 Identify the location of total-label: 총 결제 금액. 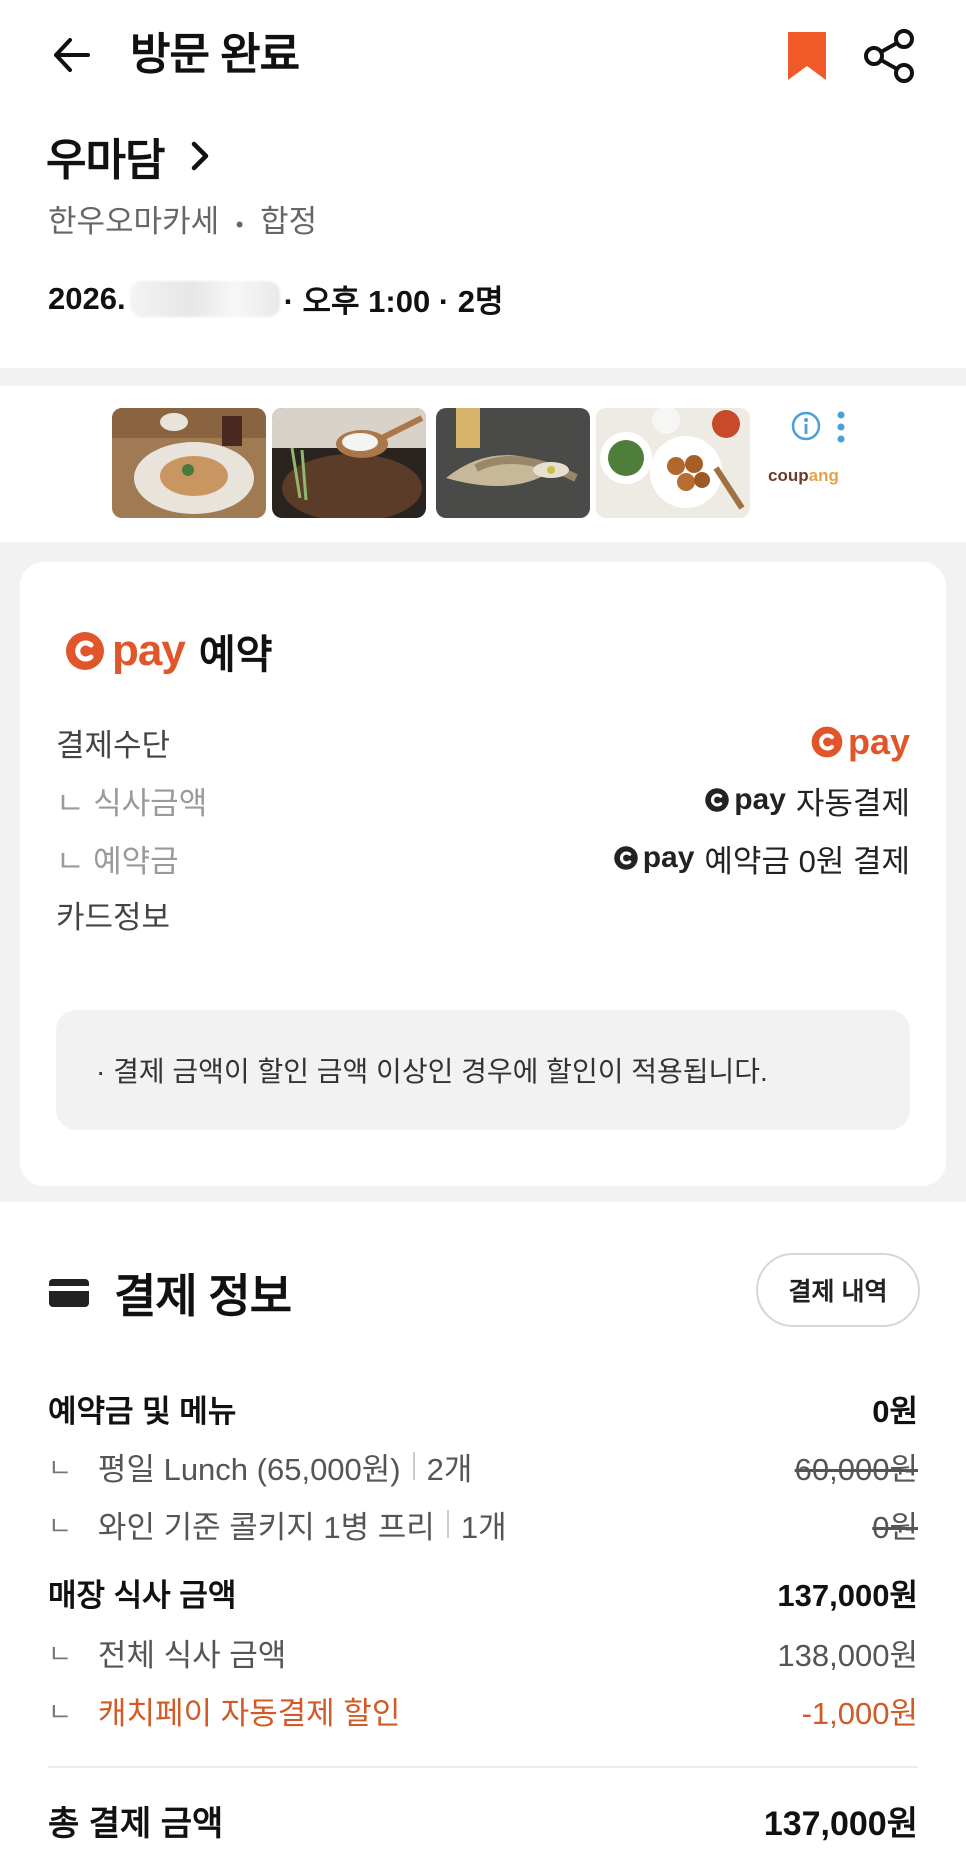
(136, 1823).